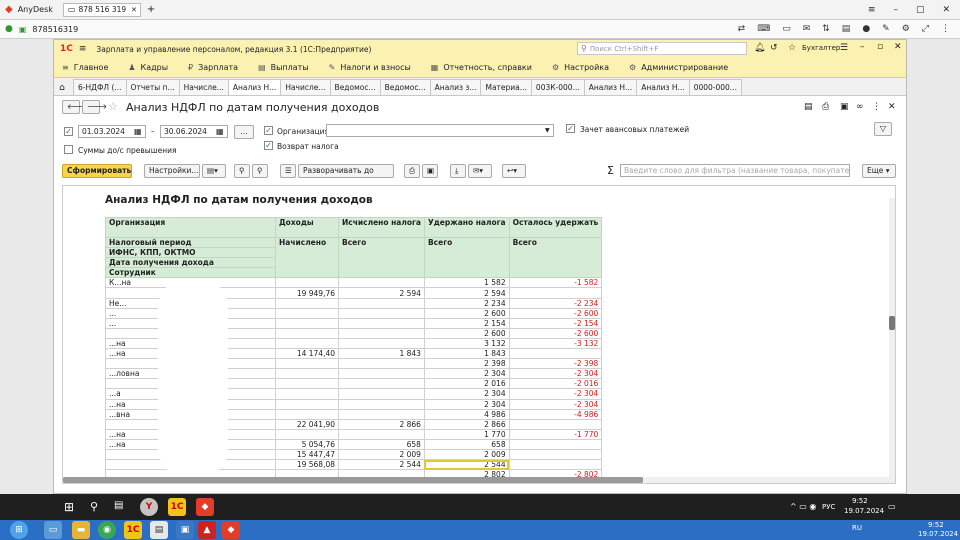 This screenshot has width=960, height=540. I want to click on advance-checkbox: ✓, so click(570, 128).